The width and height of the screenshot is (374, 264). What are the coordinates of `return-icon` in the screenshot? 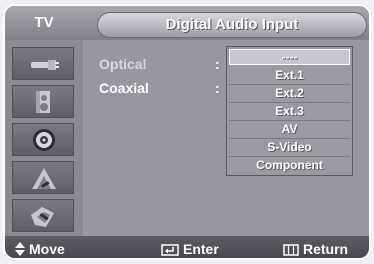 It's located at (291, 250).